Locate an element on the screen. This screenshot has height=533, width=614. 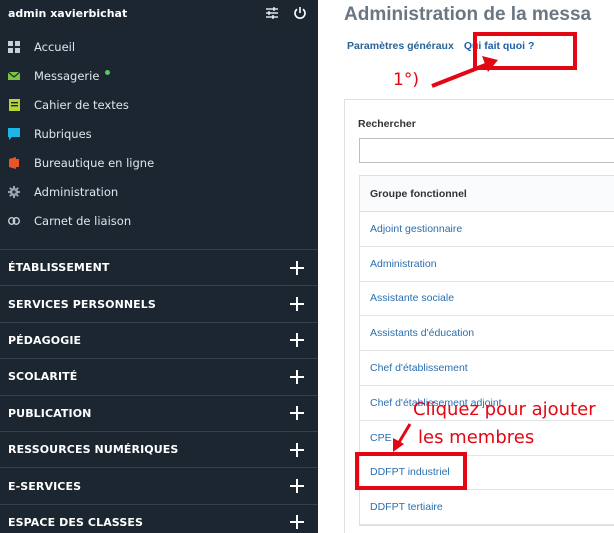
annotation-hint-line2: les membres is located at coordinates (476, 437).